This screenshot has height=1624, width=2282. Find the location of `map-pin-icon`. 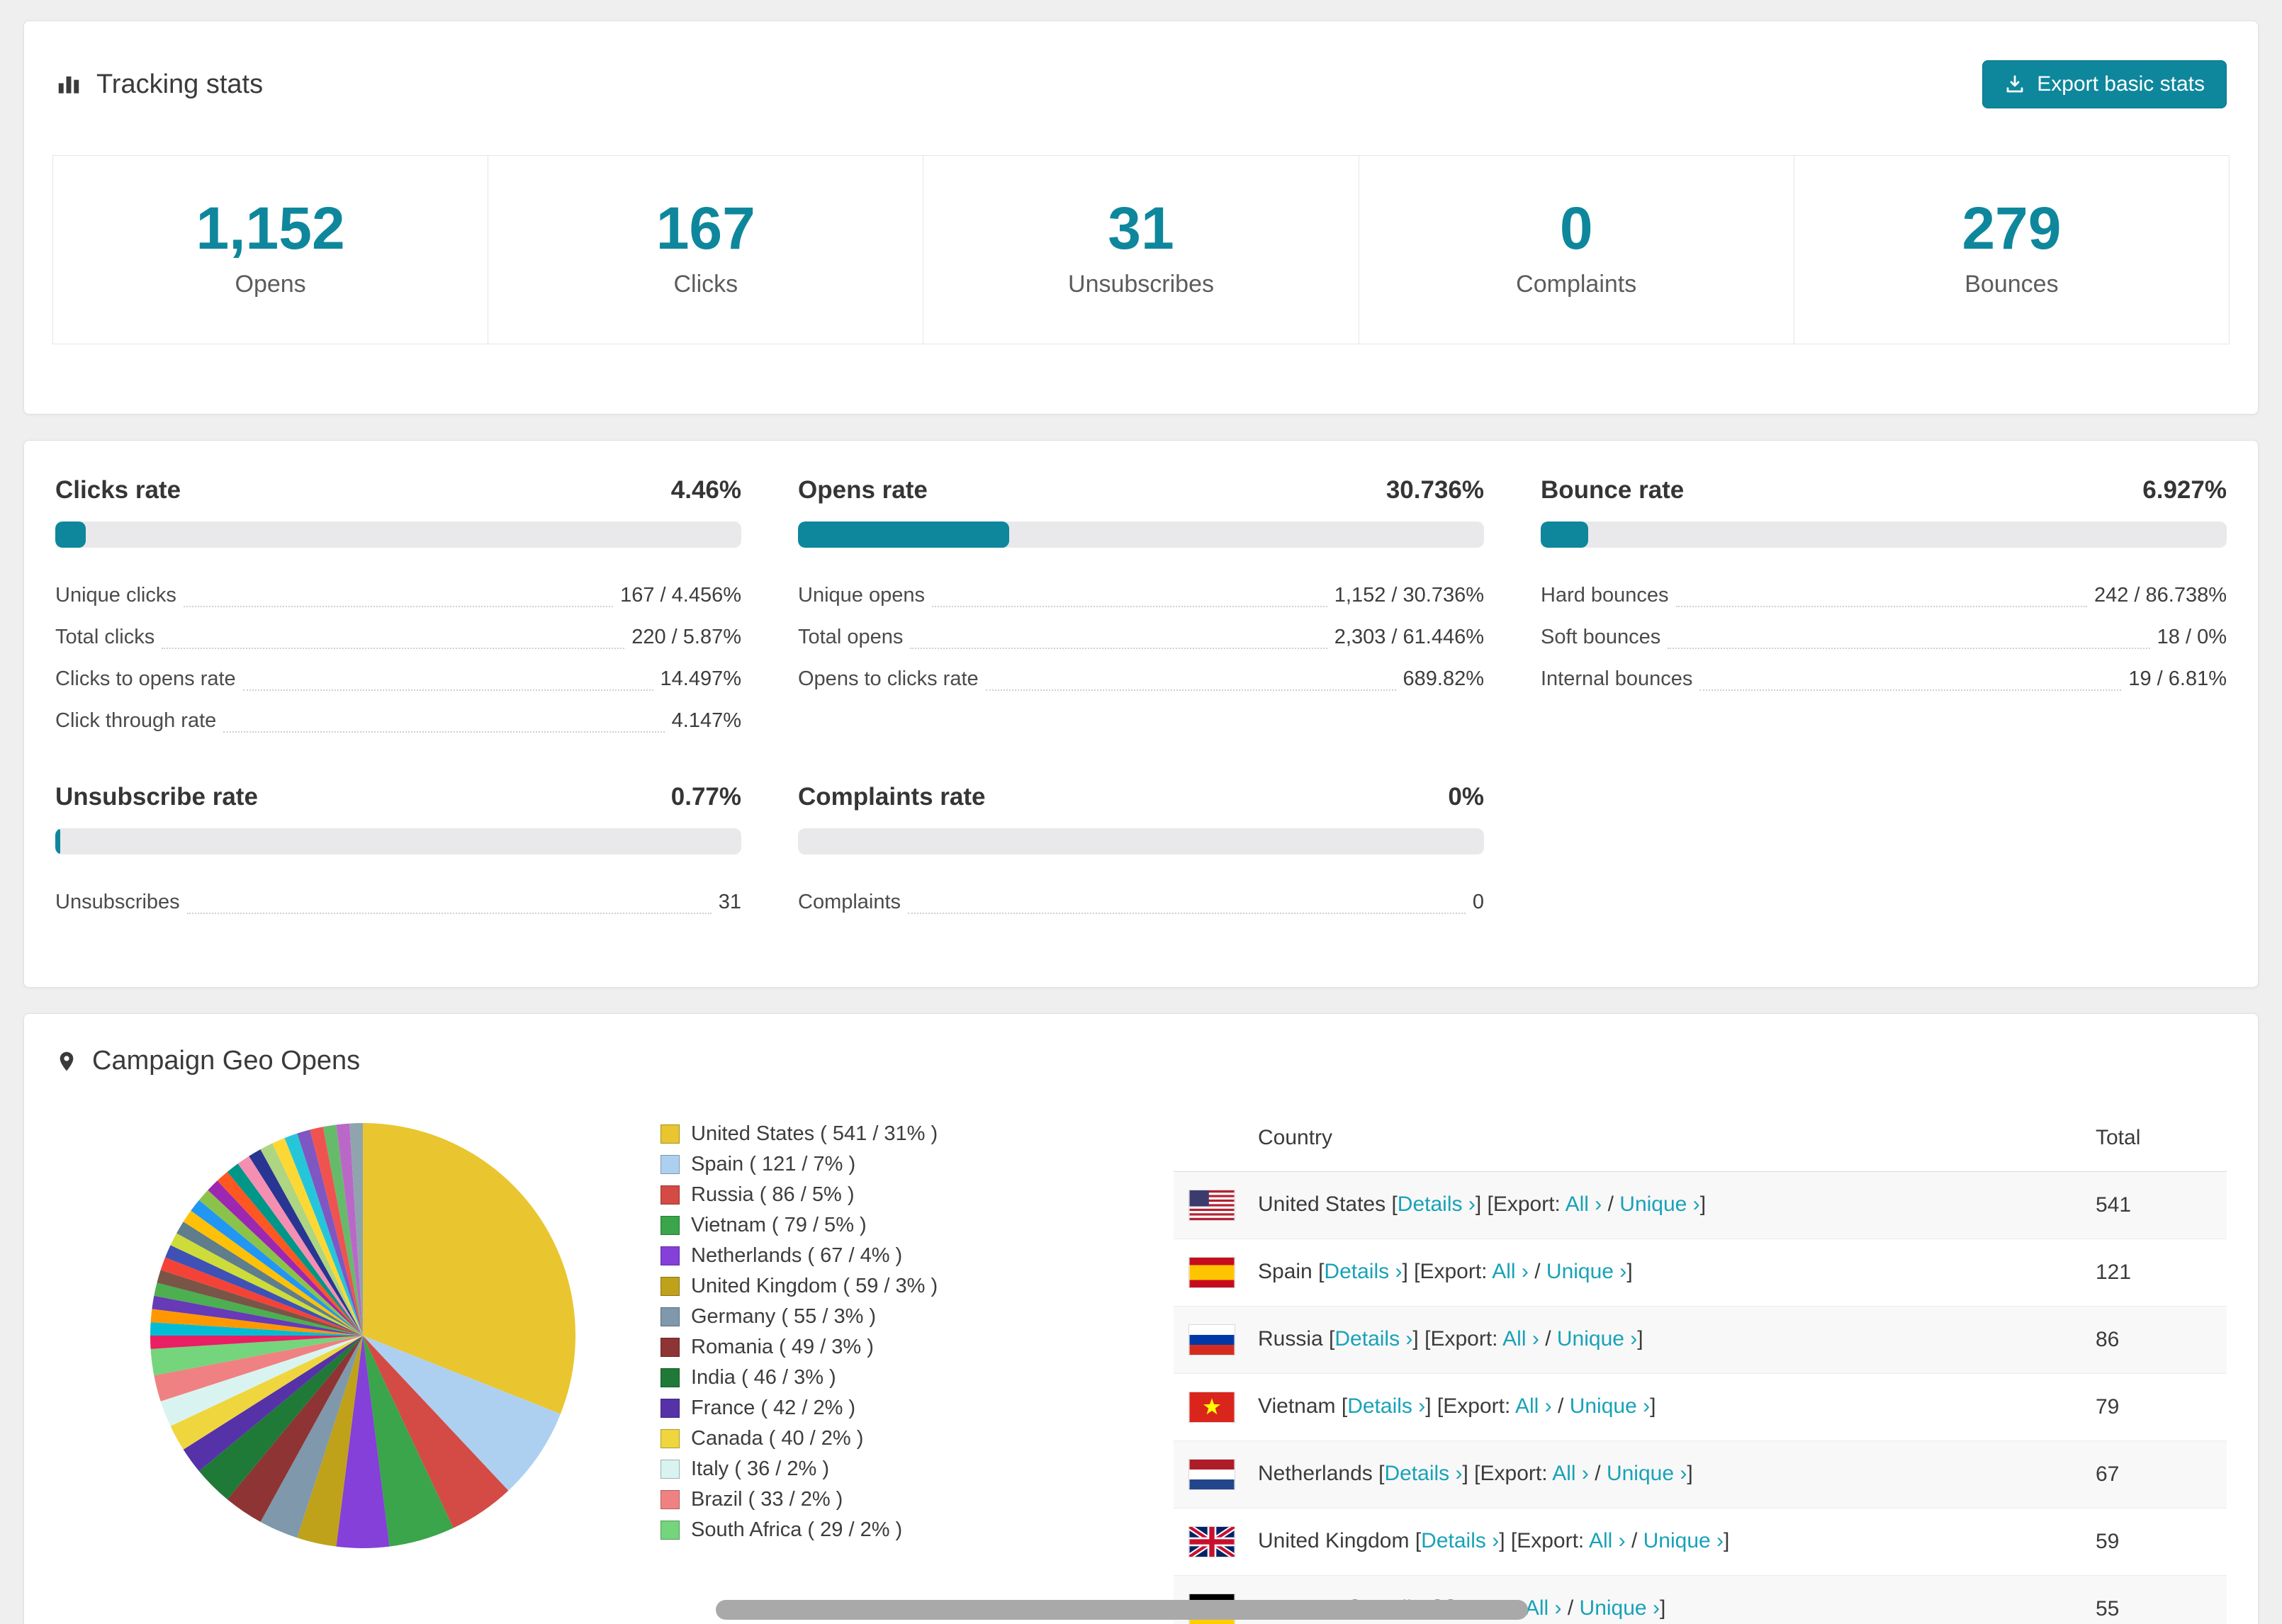

map-pin-icon is located at coordinates (66, 1061).